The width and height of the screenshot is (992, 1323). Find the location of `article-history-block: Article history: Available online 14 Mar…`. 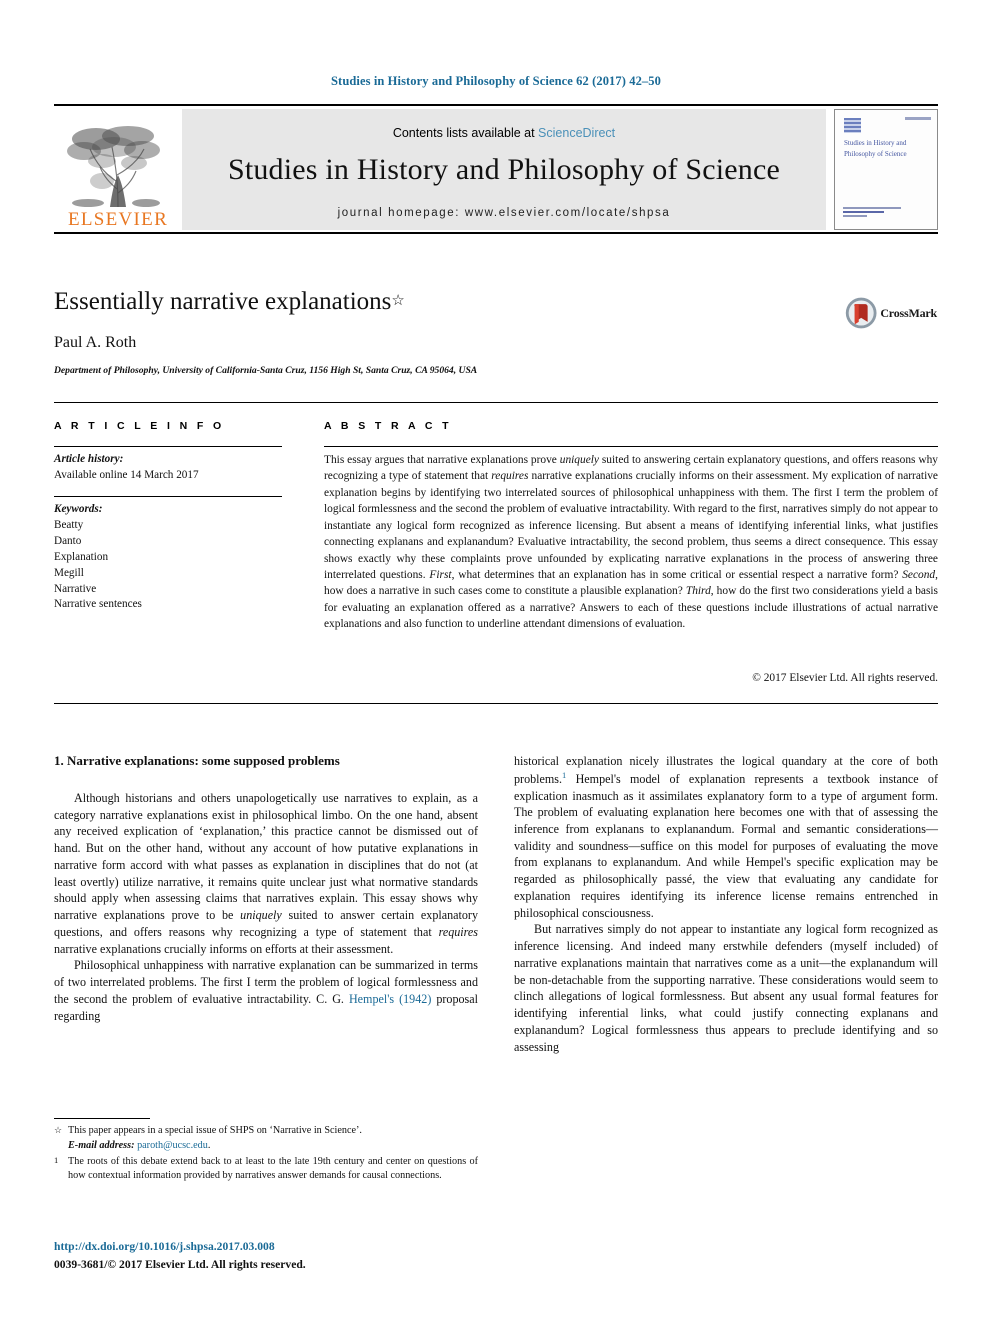

article-history-block: Article history: Available online 14 Mar… is located at coordinates (174, 468).